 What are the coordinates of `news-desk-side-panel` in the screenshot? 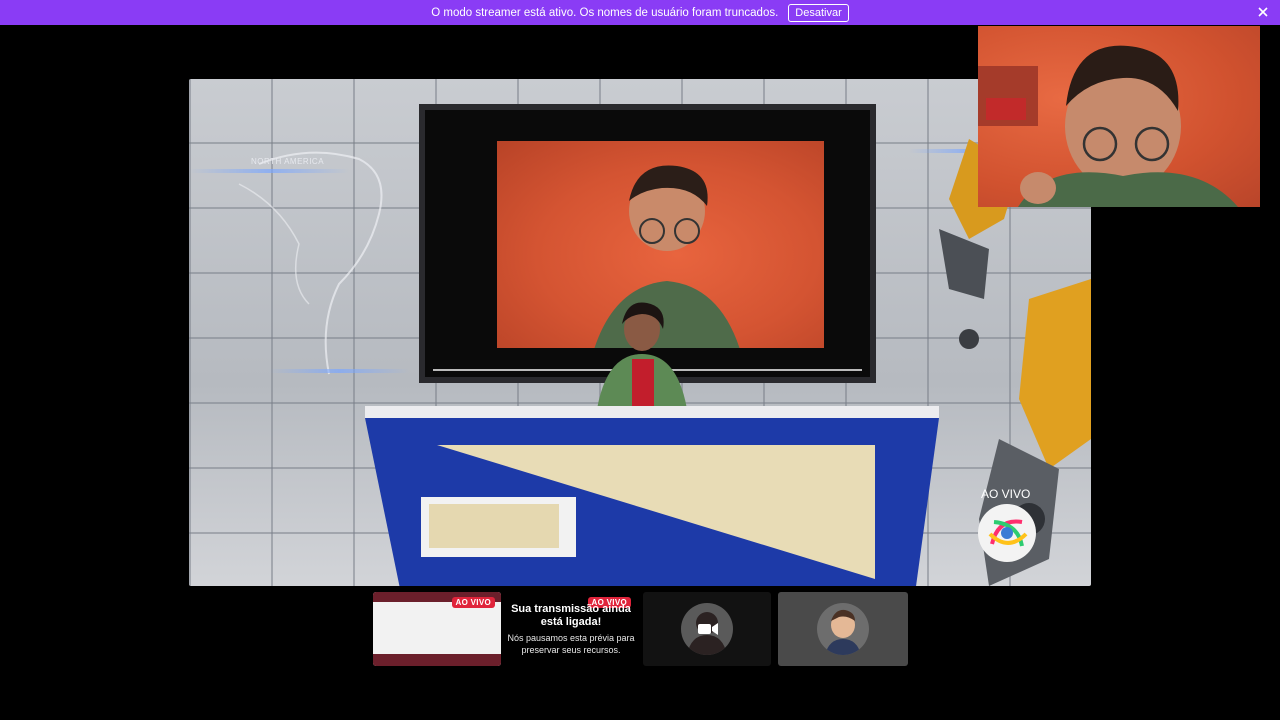 It's located at (494, 526).